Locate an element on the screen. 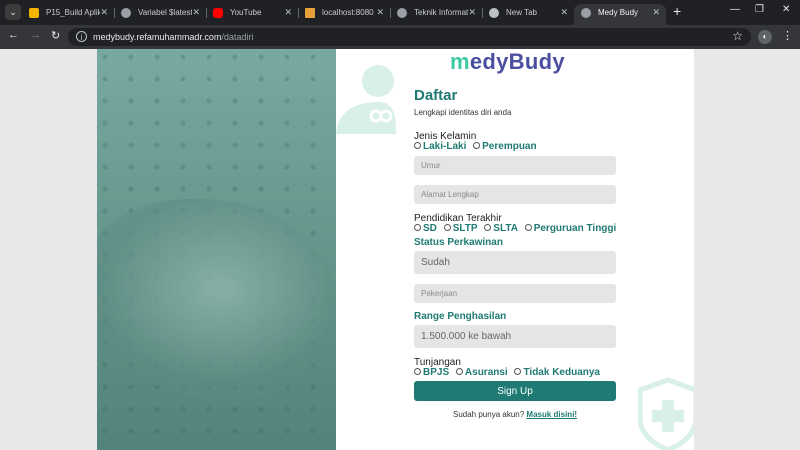 This screenshot has width=800, height=450. url-text: medybudy.refamuhammadr.com/datadiri is located at coordinates (173, 37).